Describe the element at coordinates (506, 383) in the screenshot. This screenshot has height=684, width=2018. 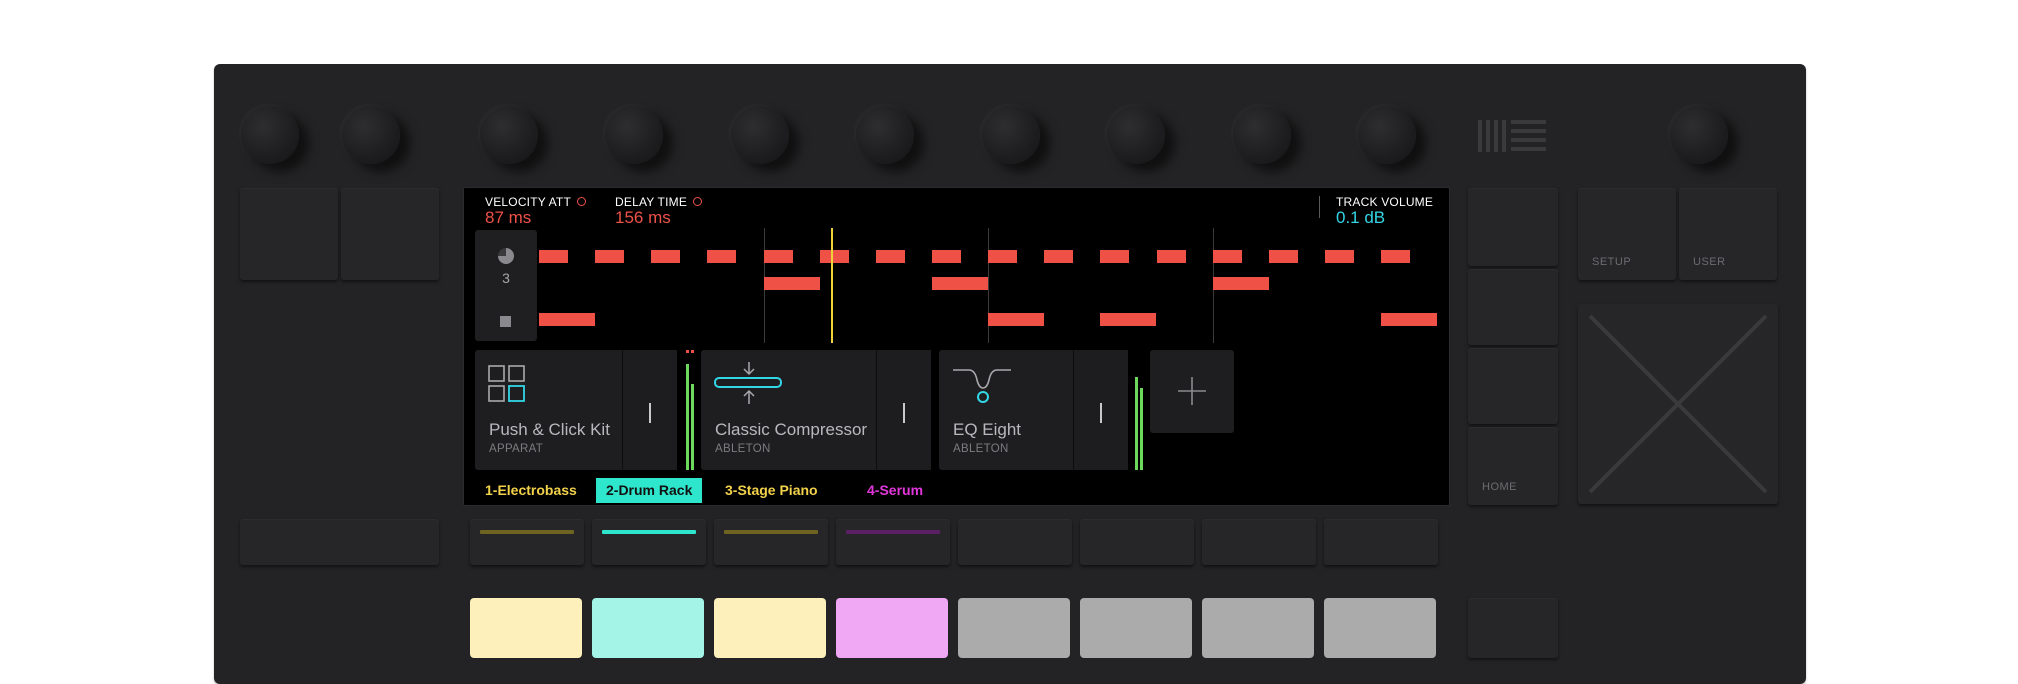
I see `drum-rack-icon` at that location.